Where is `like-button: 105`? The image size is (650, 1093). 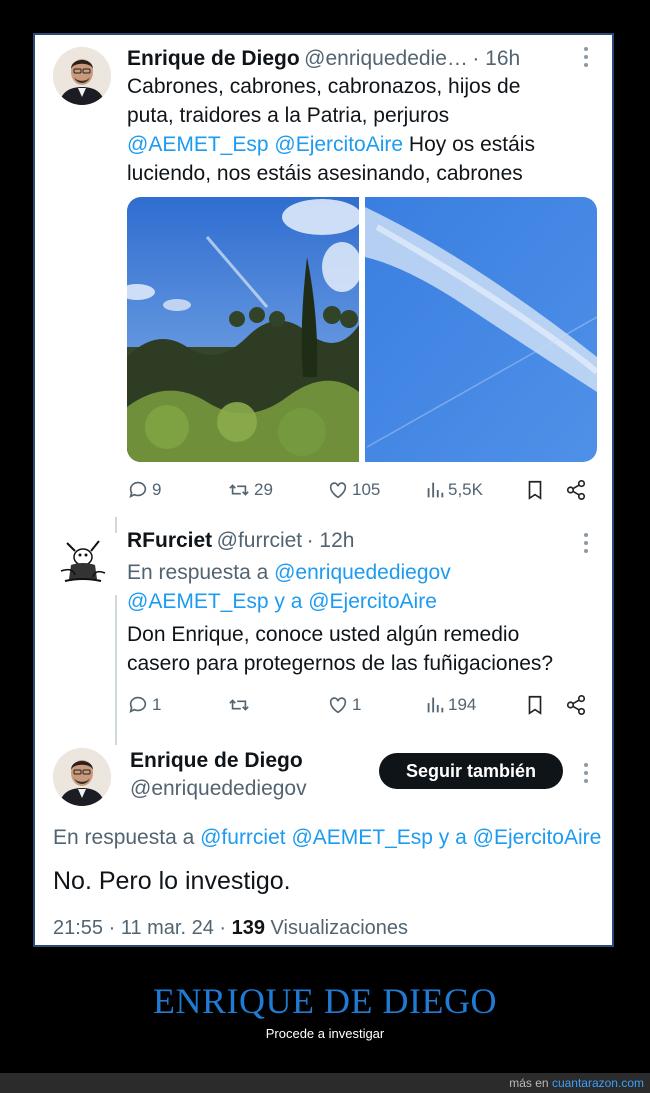 like-button: 105 is located at coordinates (353, 490).